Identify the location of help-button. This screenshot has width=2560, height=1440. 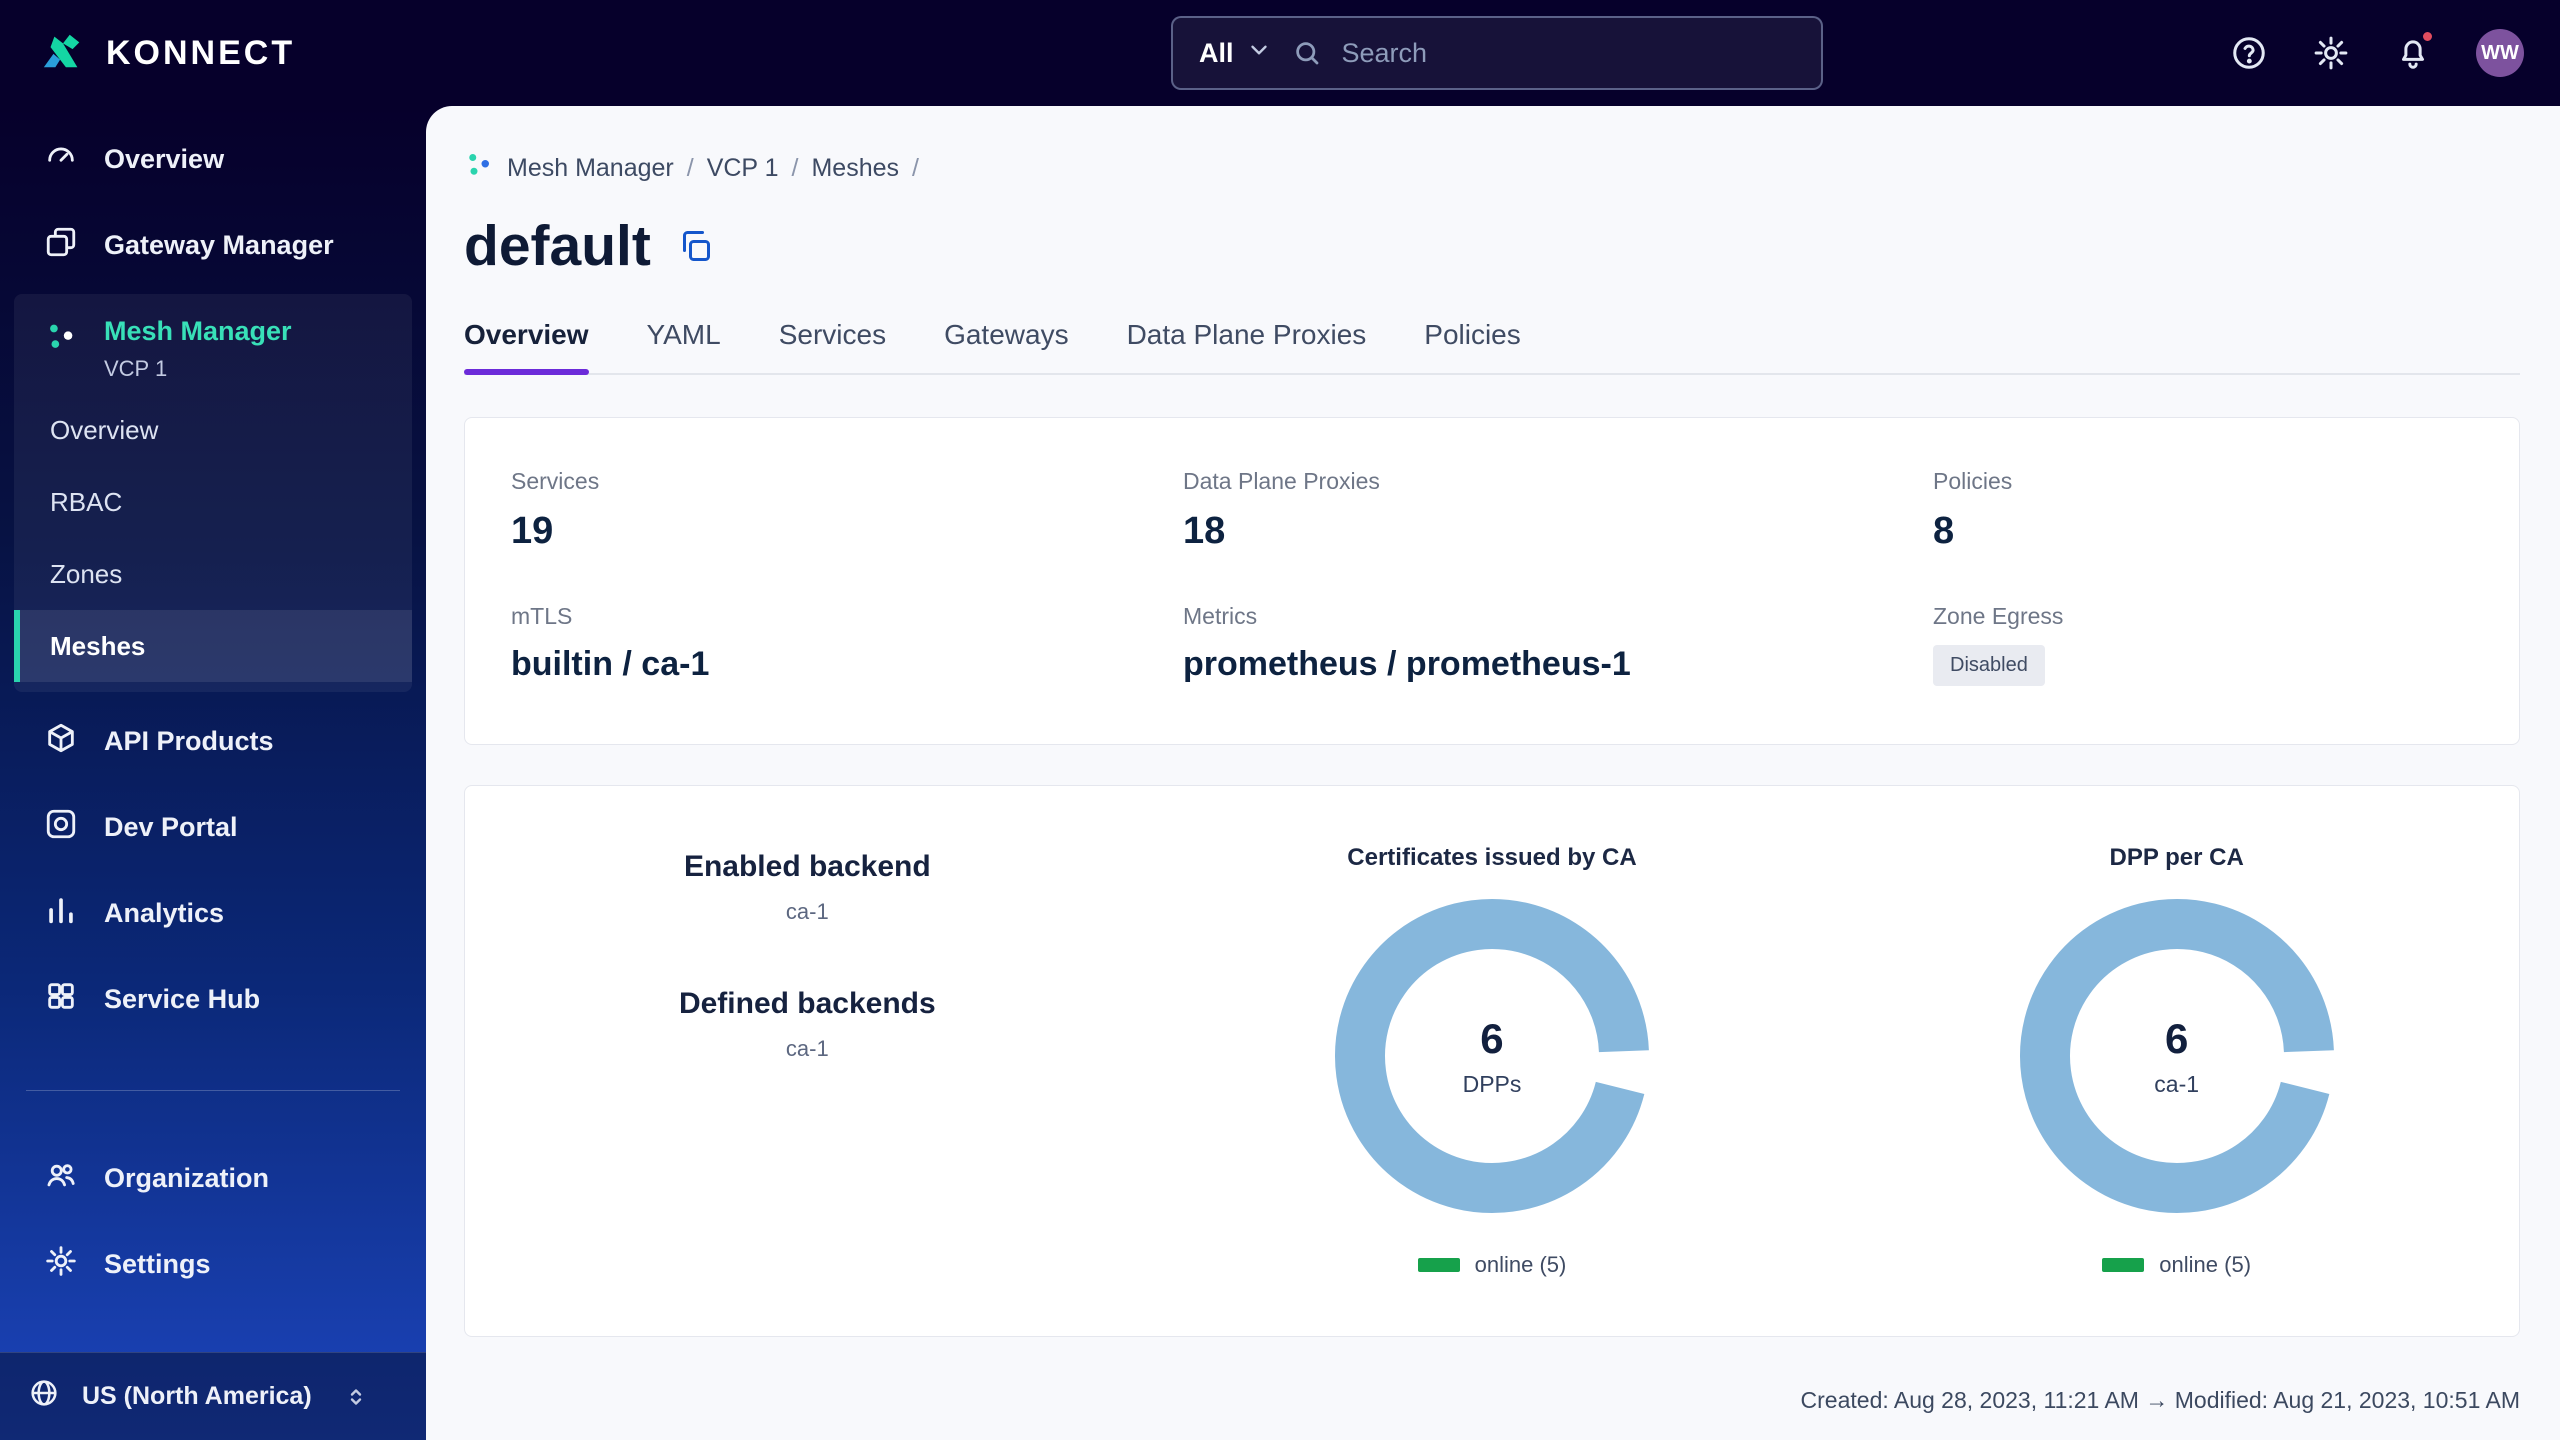
(2249, 53).